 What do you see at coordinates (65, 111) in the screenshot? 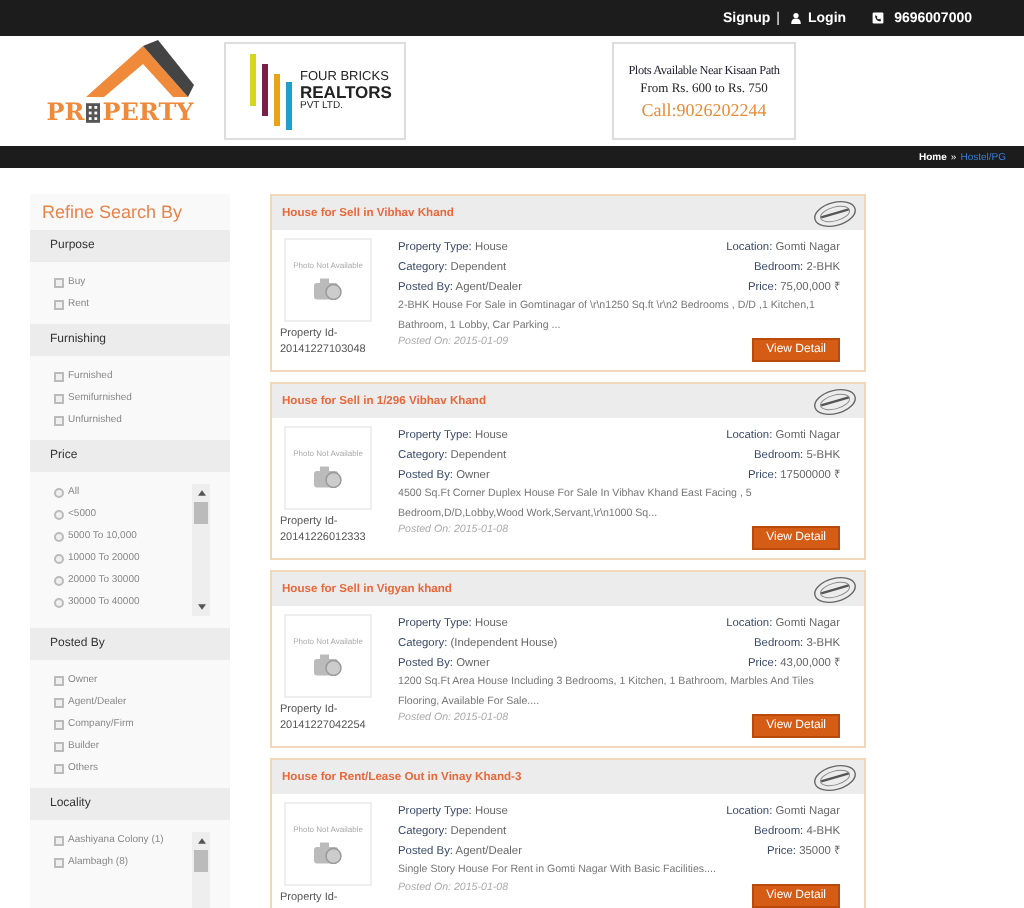
I see `logo-text: PR` at bounding box center [65, 111].